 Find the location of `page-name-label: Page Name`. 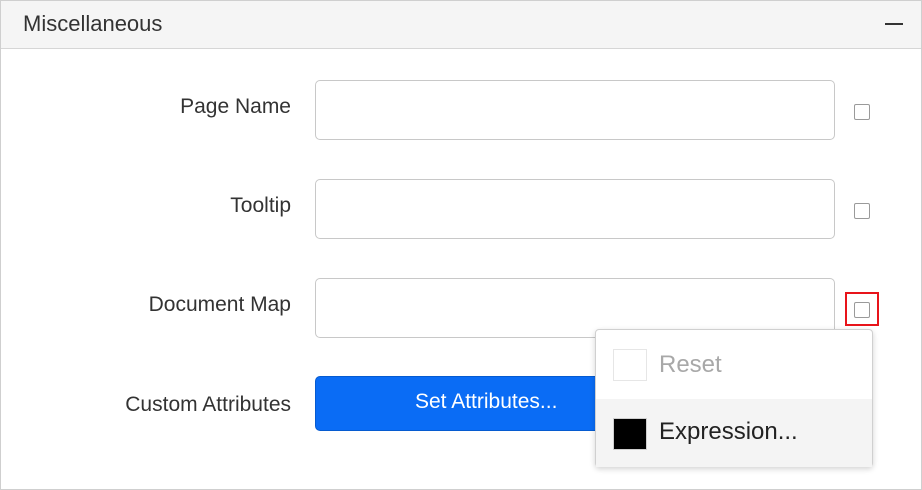

page-name-label: Page Name is located at coordinates (235, 106).